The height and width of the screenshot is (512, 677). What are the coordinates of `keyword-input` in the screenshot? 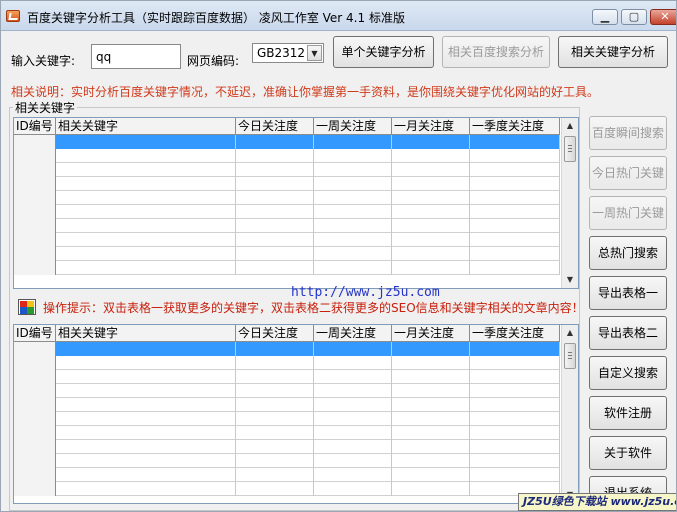 It's located at (136, 56).